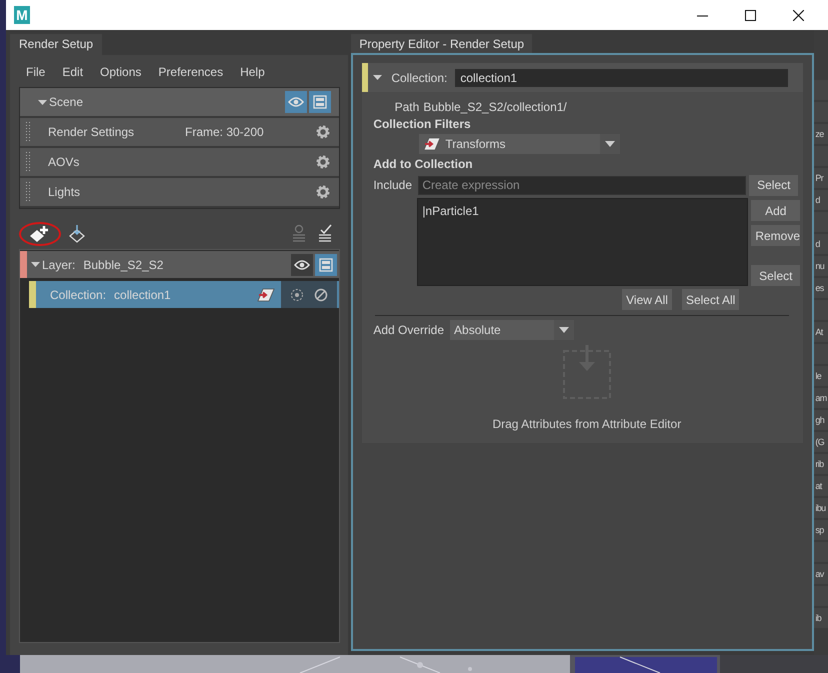 The image size is (828, 673). Describe the element at coordinates (44, 72) in the screenshot. I see `menu-item: File` at that location.